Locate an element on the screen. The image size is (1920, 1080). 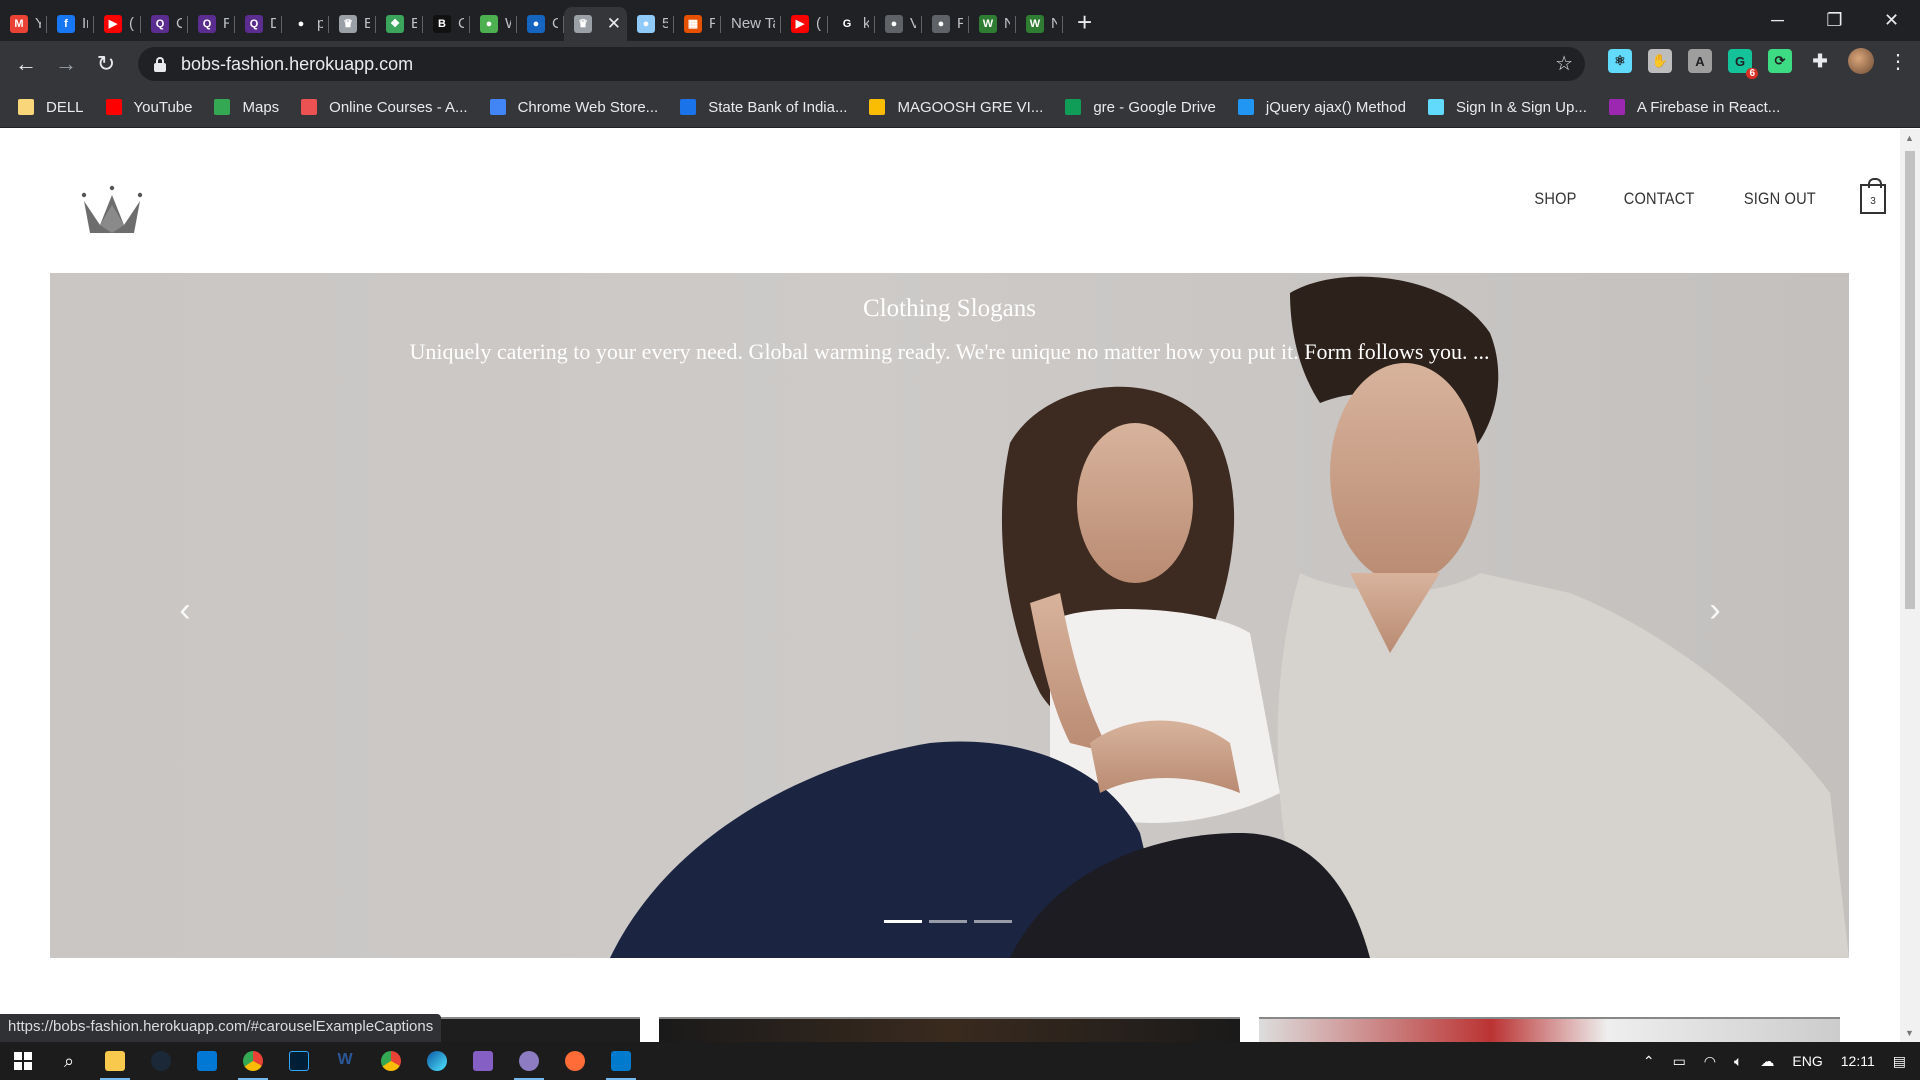
taskbar-postman is located at coordinates (575, 1061).